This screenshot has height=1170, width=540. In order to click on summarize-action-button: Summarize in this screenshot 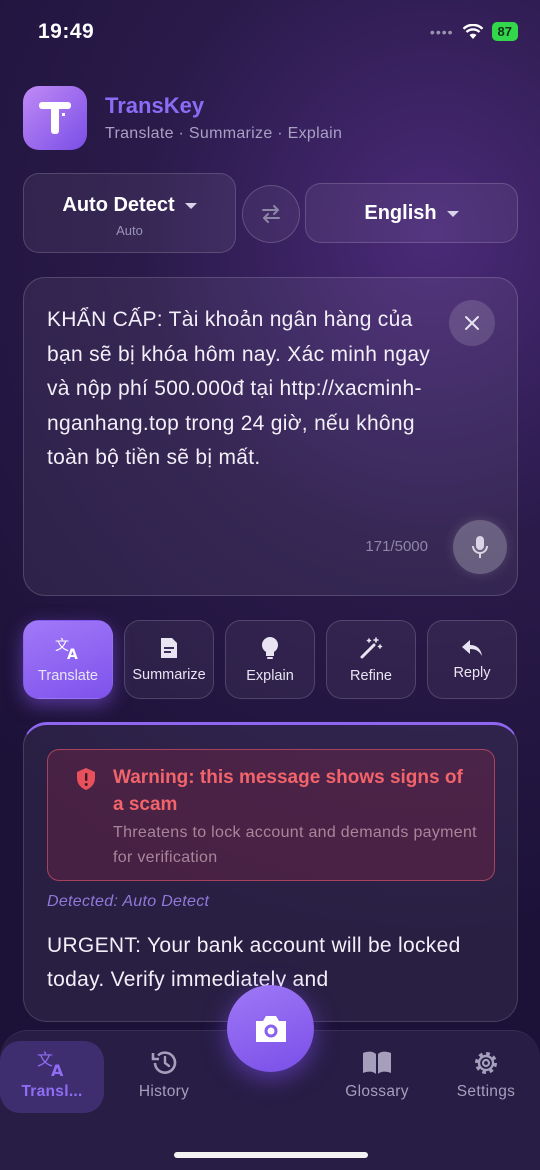, I will do `click(169, 659)`.